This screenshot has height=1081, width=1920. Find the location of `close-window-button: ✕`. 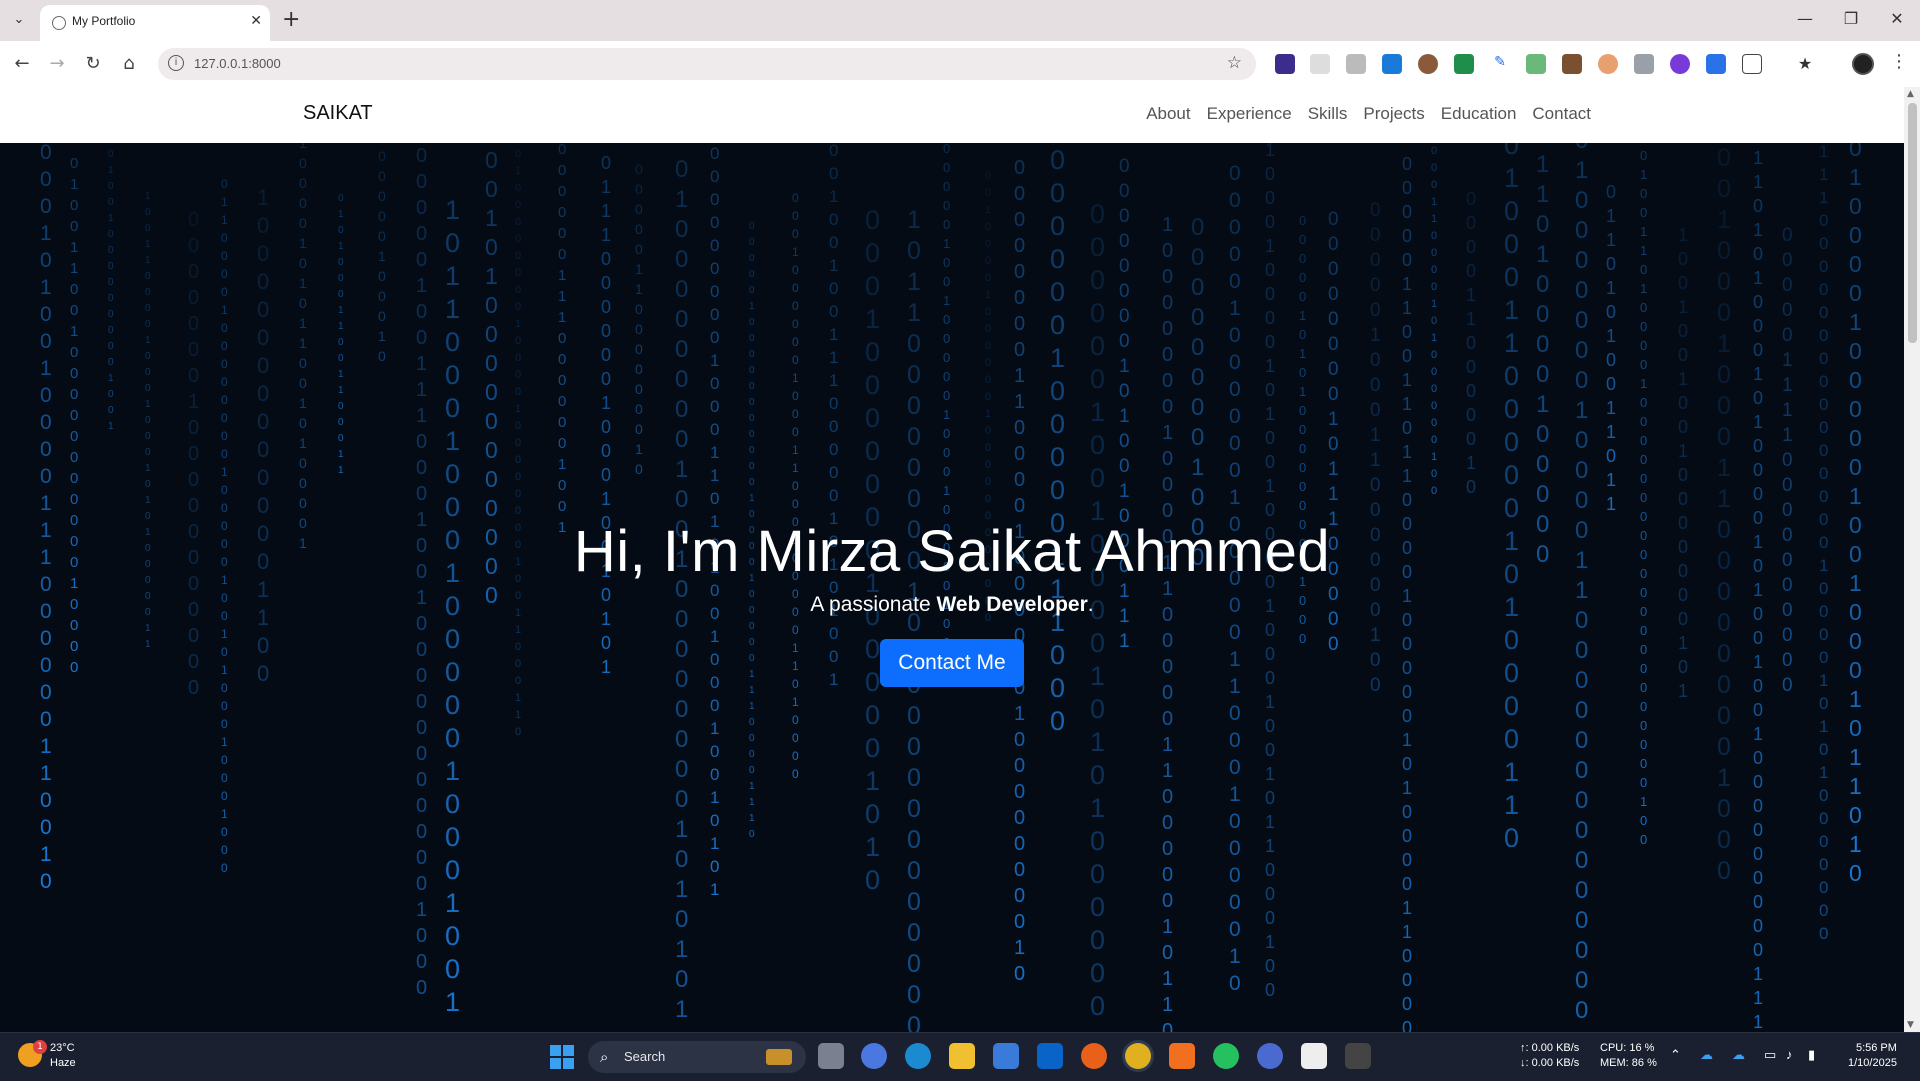

close-window-button: ✕ is located at coordinates (1897, 18).